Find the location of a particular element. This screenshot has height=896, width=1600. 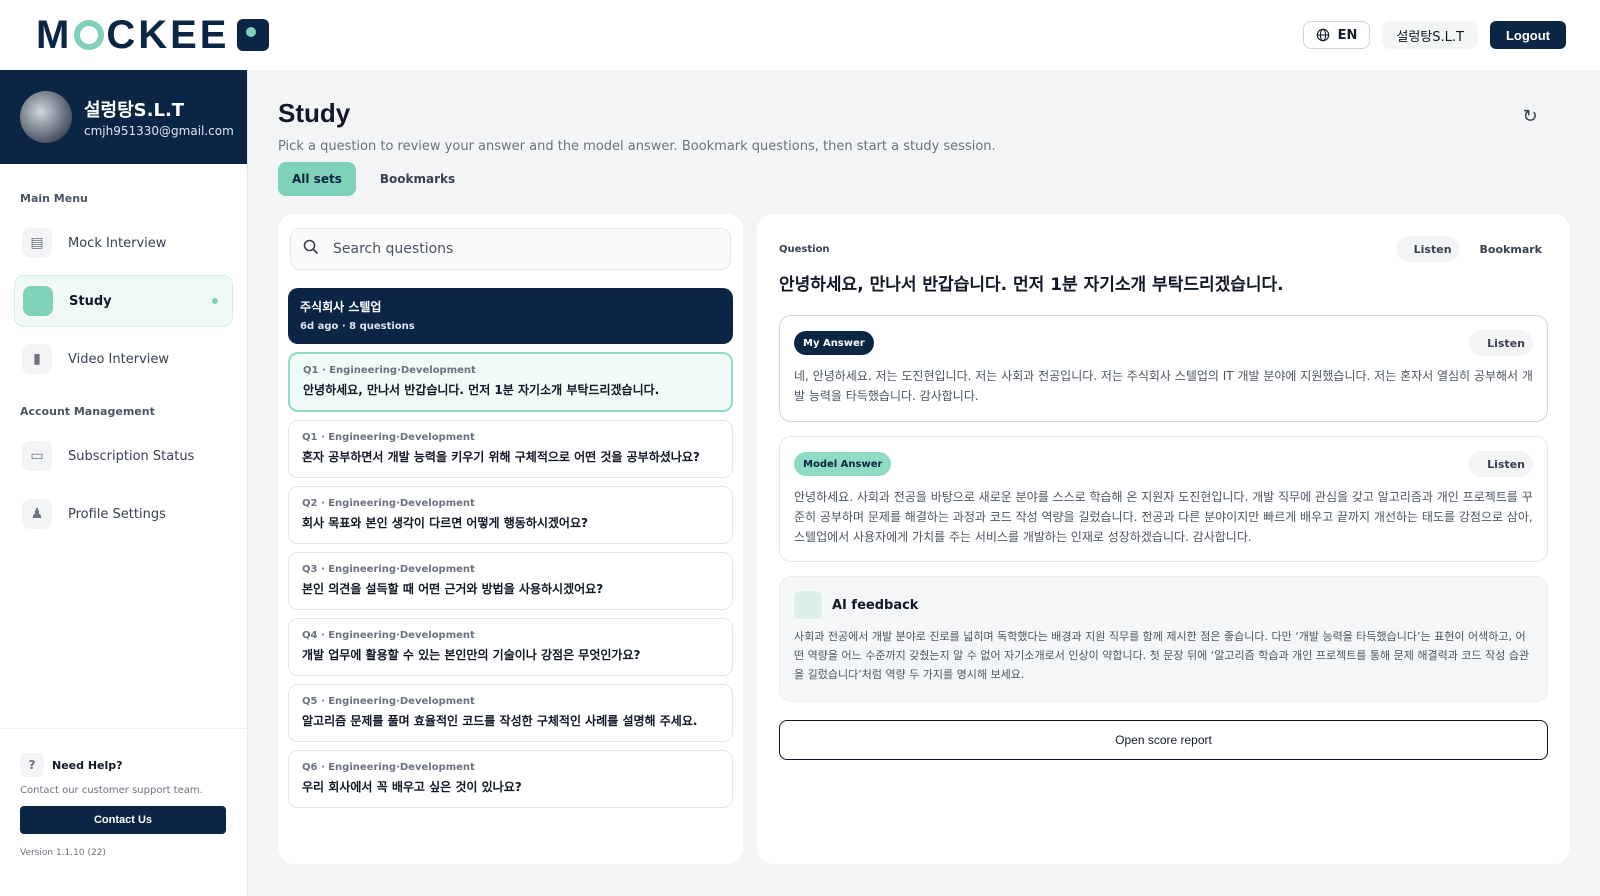

language-selector: EN is located at coordinates (1336, 35).